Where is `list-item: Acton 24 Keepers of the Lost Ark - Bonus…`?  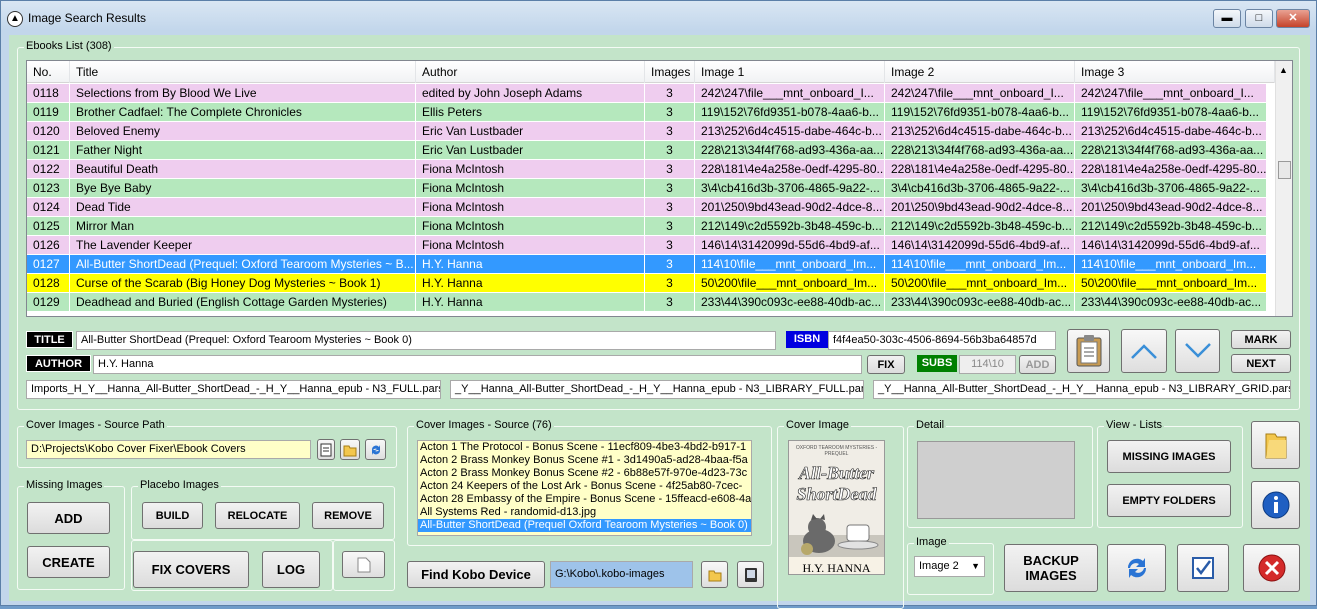
list-item: Acton 24 Keepers of the Lost Ark - Bonus… is located at coordinates (584, 486).